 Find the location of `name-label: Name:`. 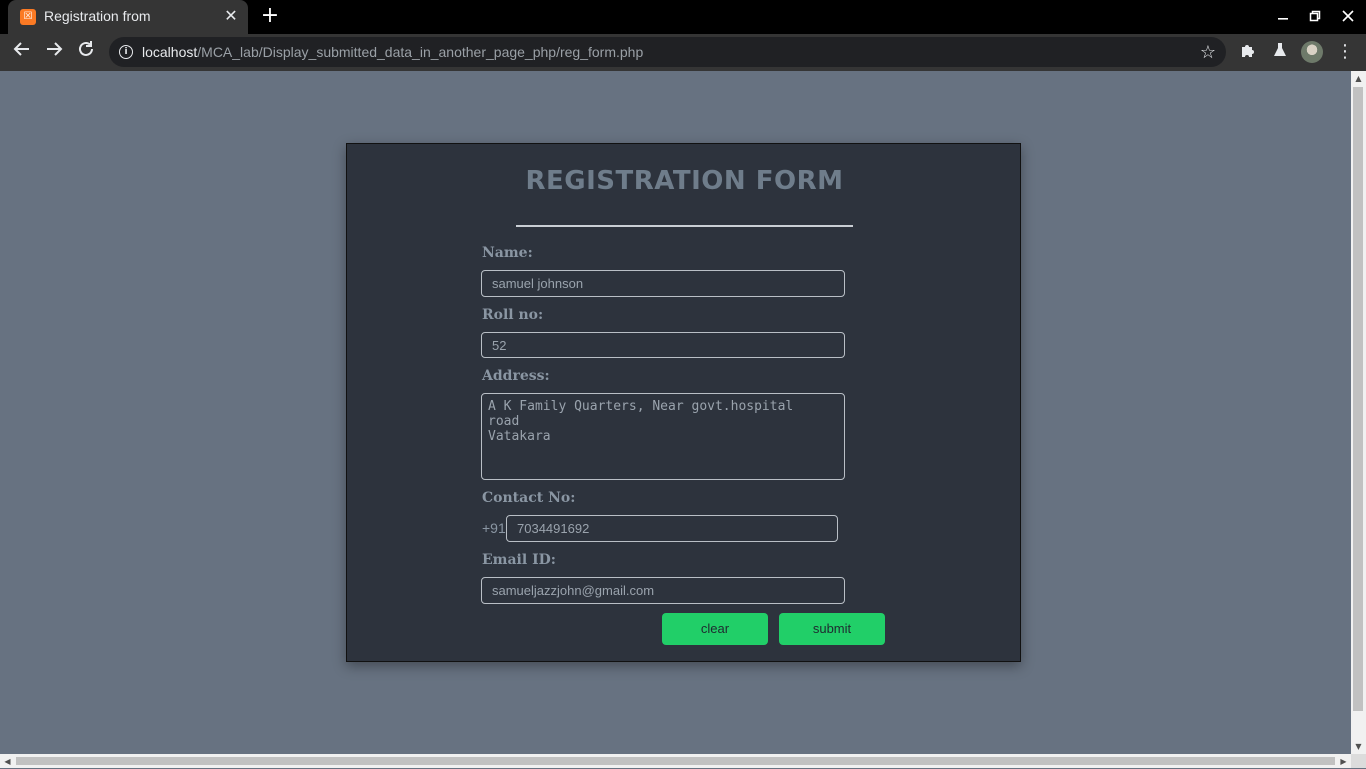

name-label: Name: is located at coordinates (507, 253).